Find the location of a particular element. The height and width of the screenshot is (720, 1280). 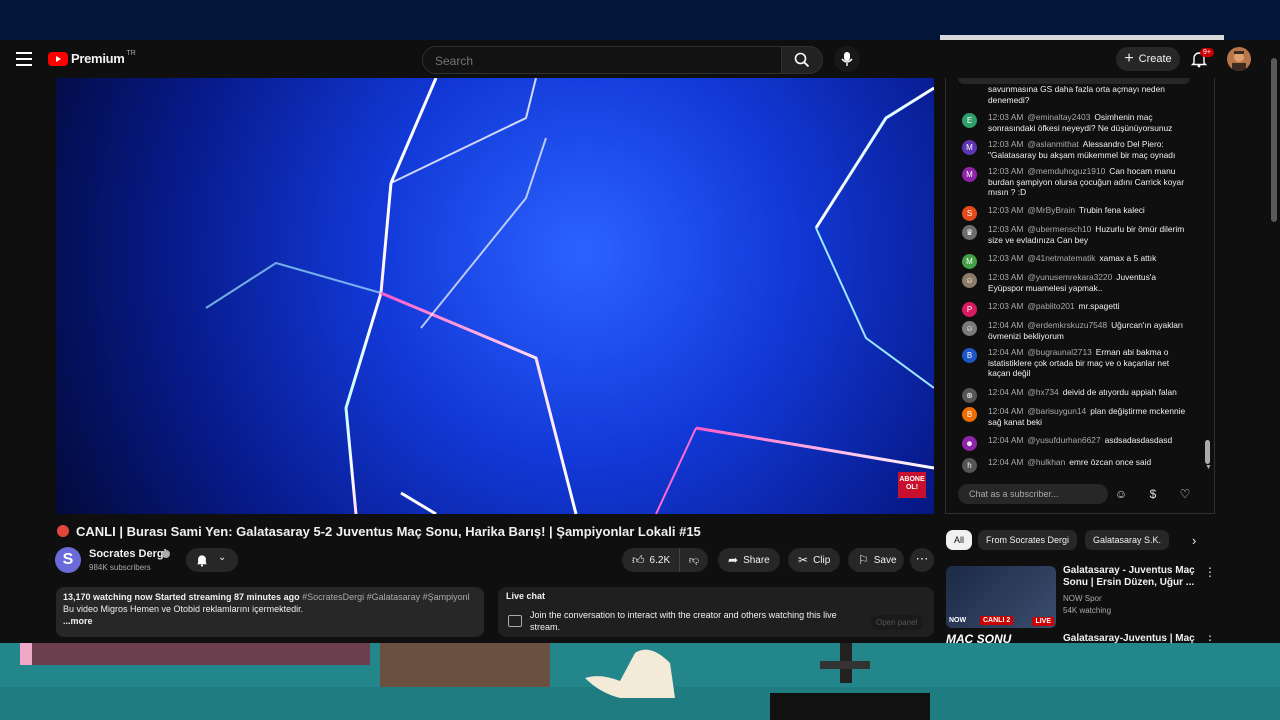

chat-message: P 12:03 AM @pablito201 mr.spagetti is located at coordinates (1074, 309).